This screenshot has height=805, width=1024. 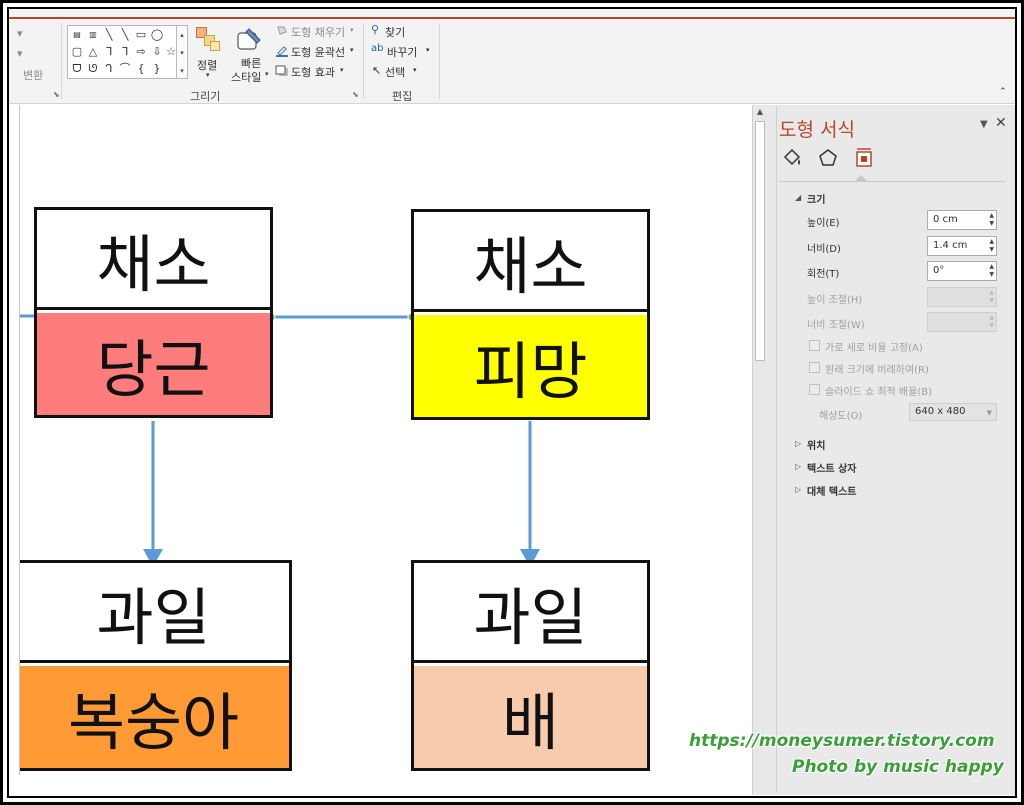 What do you see at coordinates (282, 71) in the screenshot?
I see `shape-effects-icon` at bounding box center [282, 71].